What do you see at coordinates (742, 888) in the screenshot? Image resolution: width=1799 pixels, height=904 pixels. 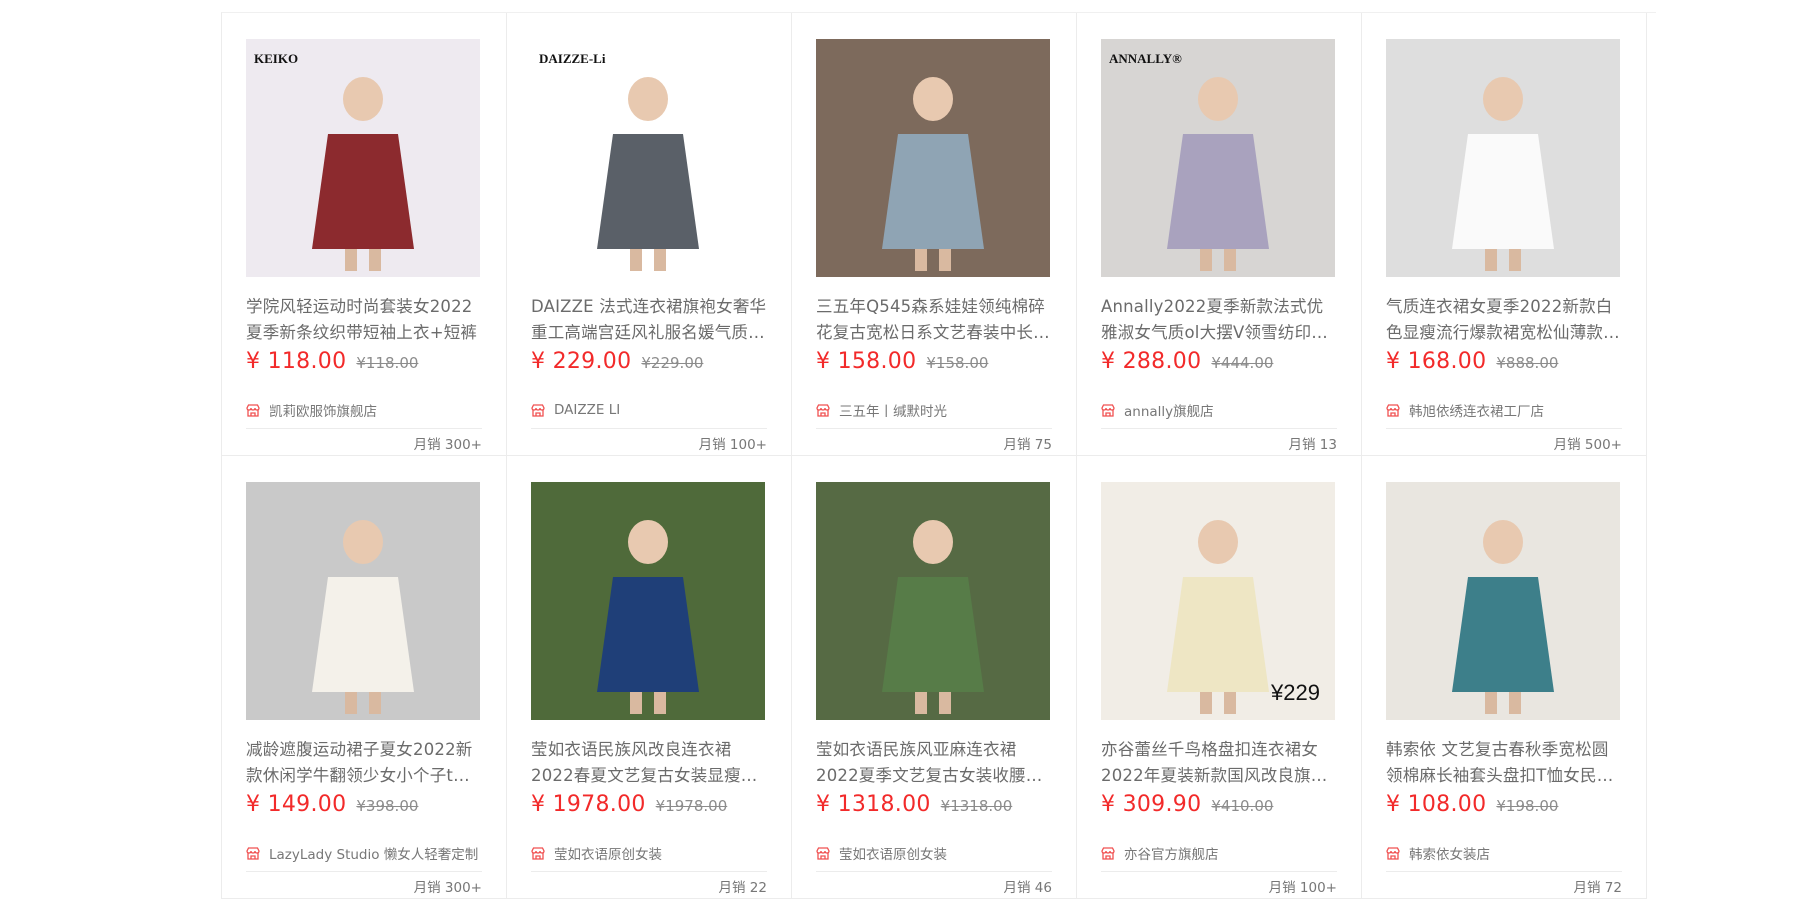 I see `monthly-sales: 月销 22` at bounding box center [742, 888].